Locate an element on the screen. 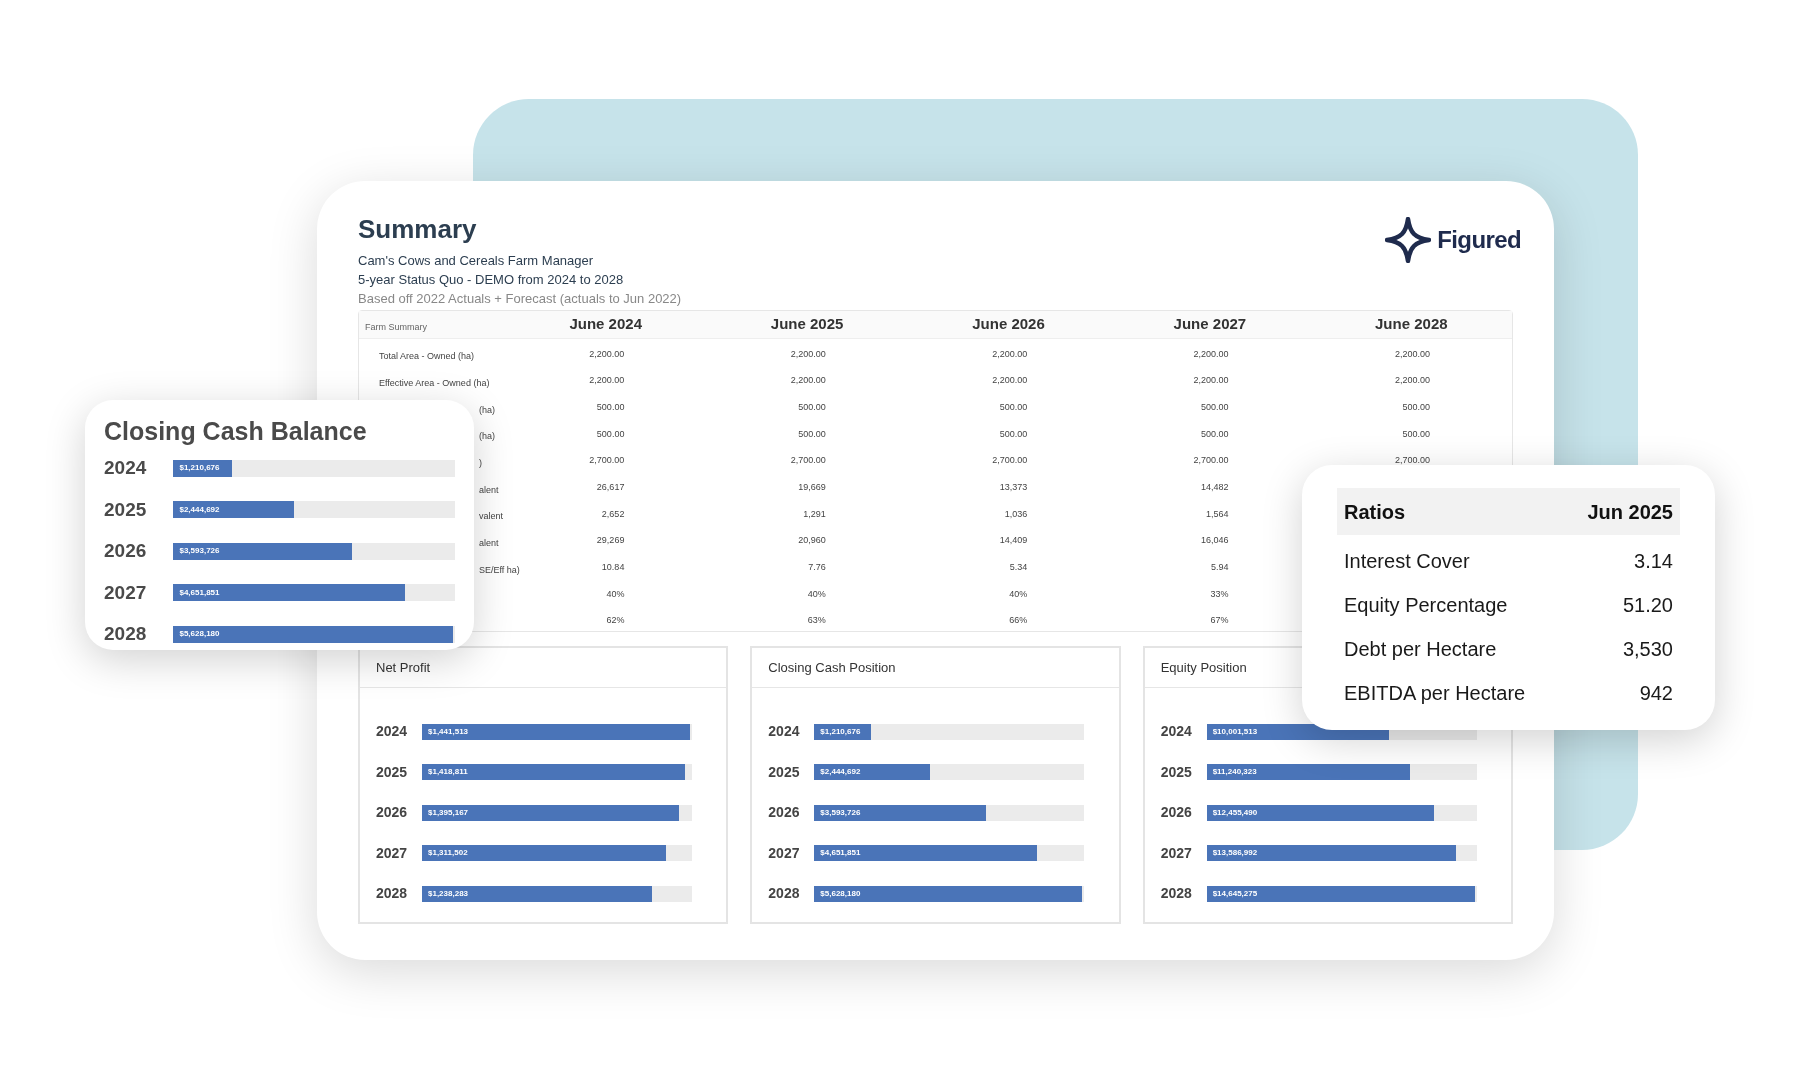 This screenshot has height=1070, width=1800. report-note: Based off 2022 Actuals + Forecast (actuals to Jun 2022) is located at coordinates (520, 299).